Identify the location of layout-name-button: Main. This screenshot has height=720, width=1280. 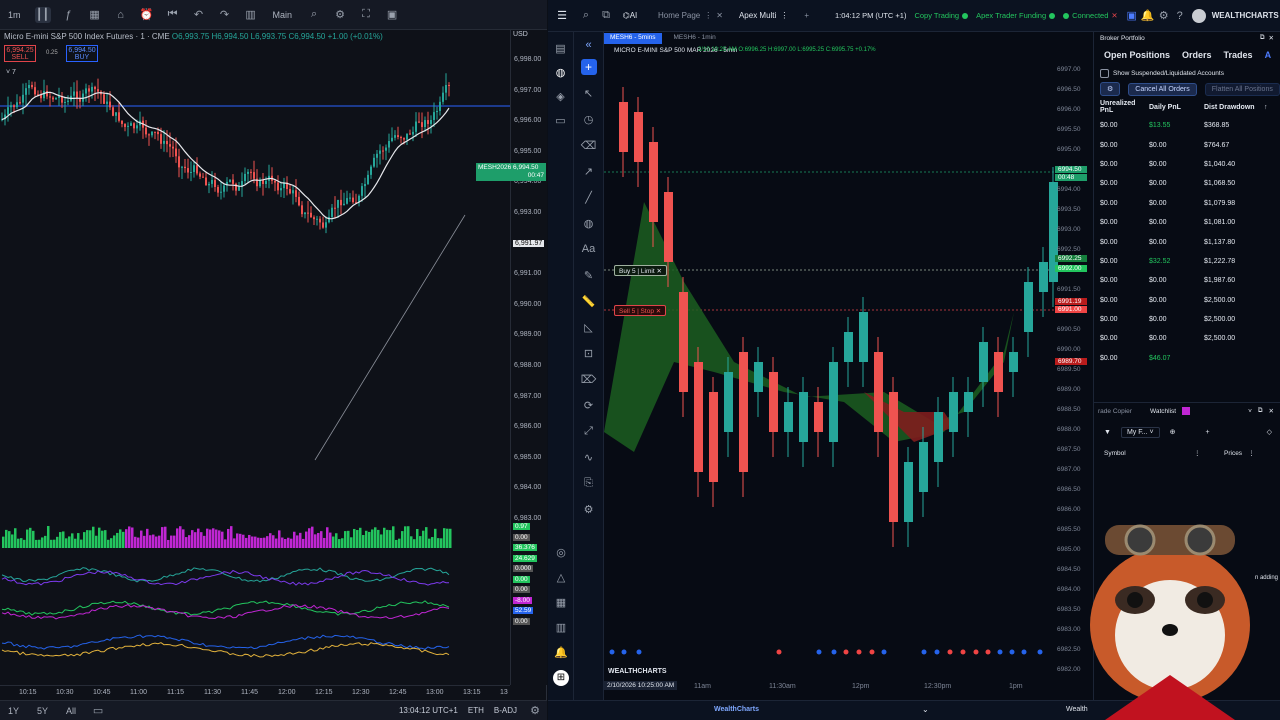
(283, 15).